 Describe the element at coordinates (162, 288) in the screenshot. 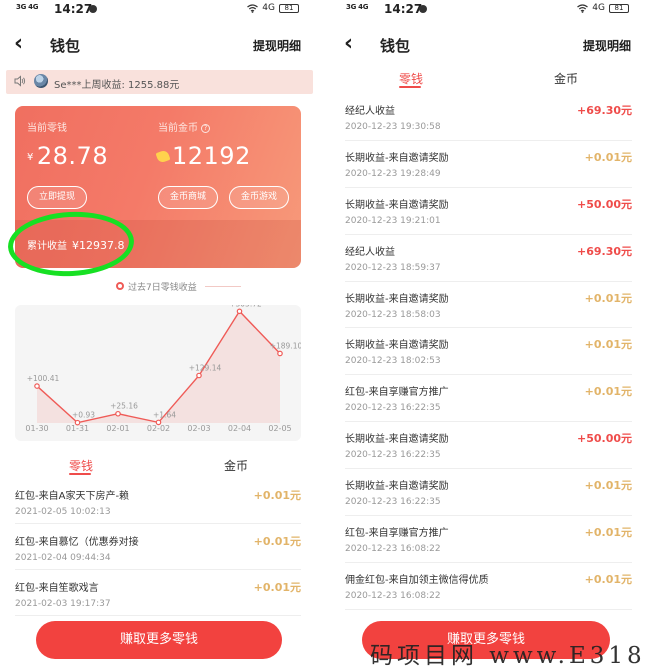

I see `chart-caption-text: 过去7日零钱收益` at that location.